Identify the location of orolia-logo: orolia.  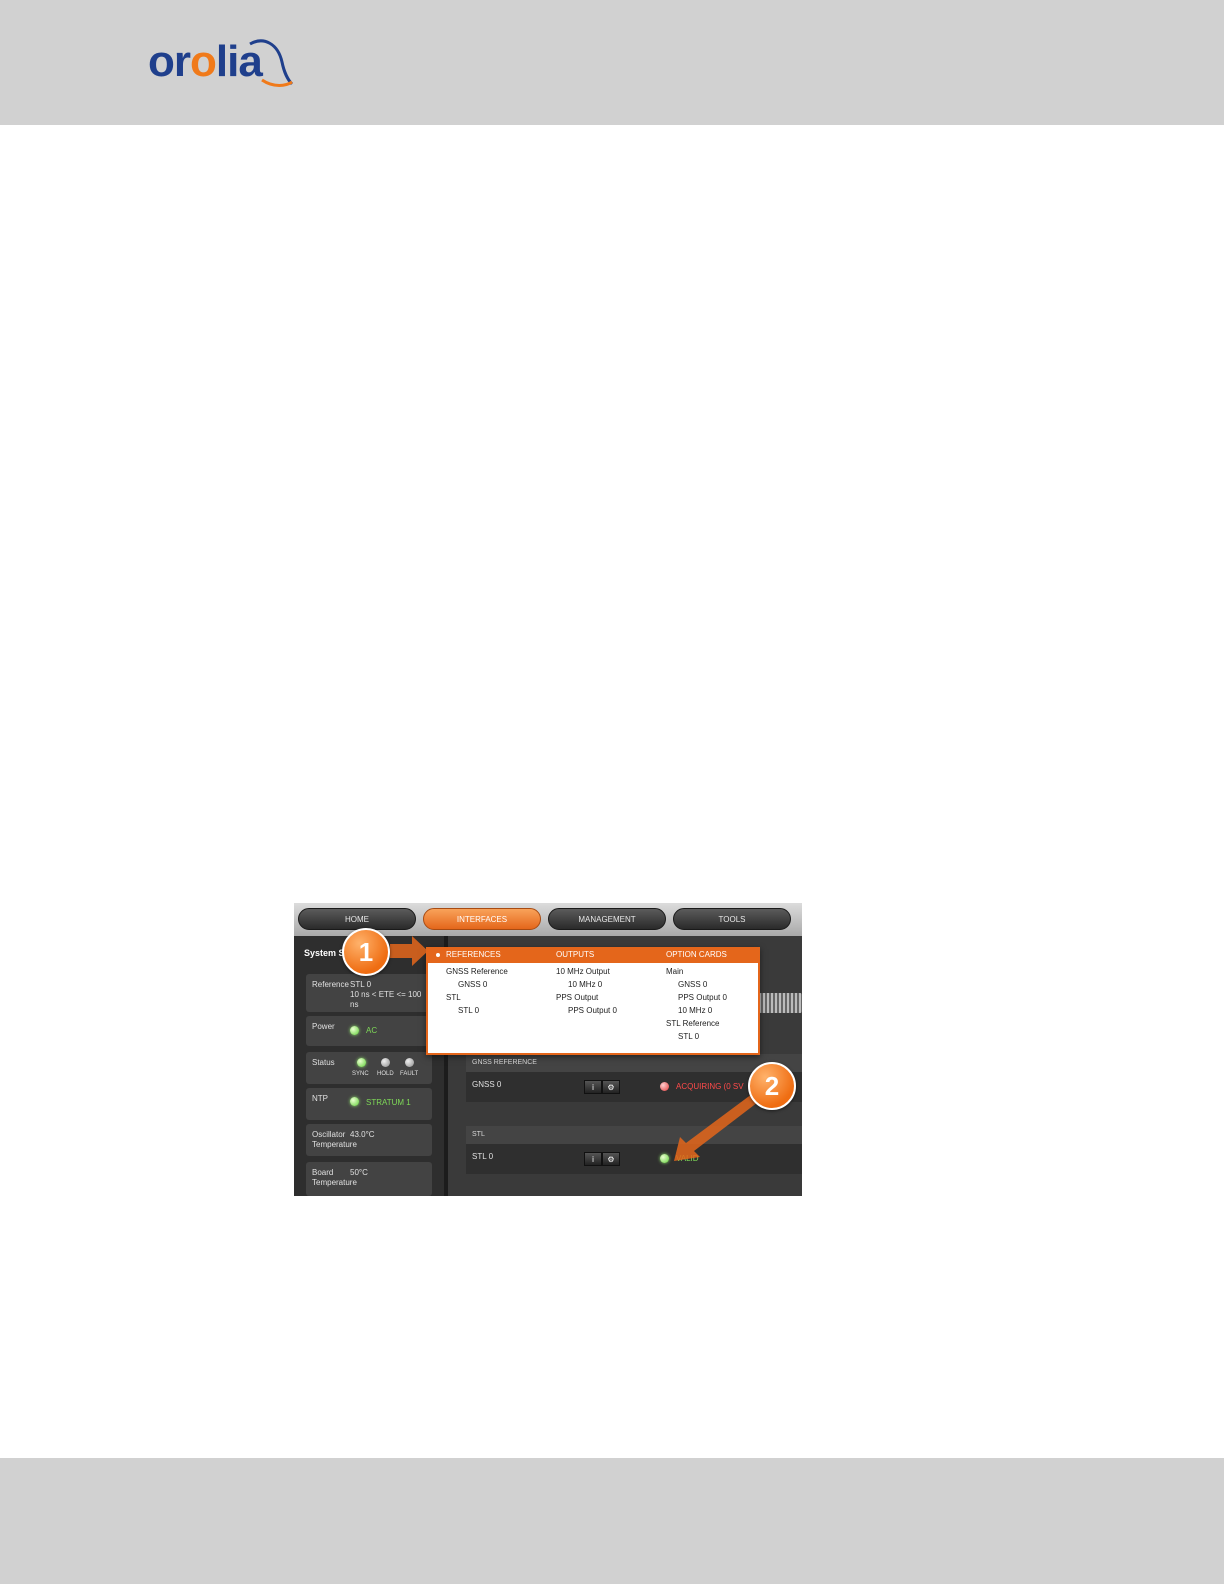
(228, 64).